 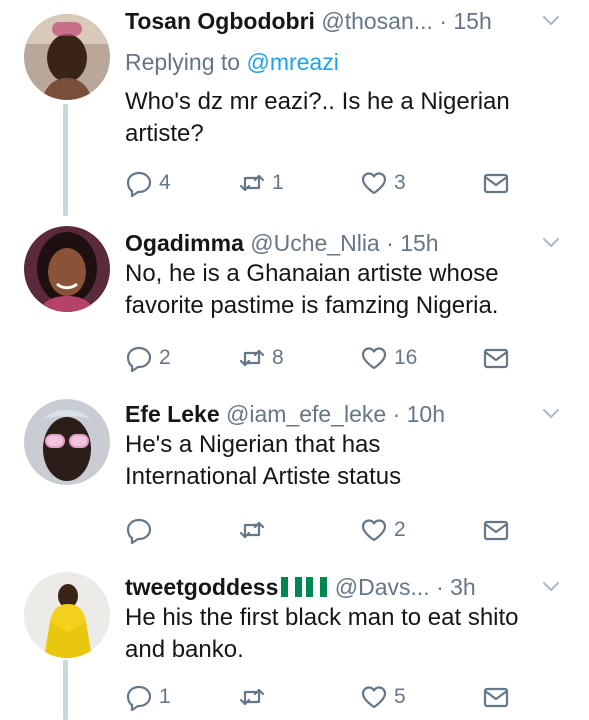 What do you see at coordinates (278, 182) in the screenshot?
I see `retweet-count: 1` at bounding box center [278, 182].